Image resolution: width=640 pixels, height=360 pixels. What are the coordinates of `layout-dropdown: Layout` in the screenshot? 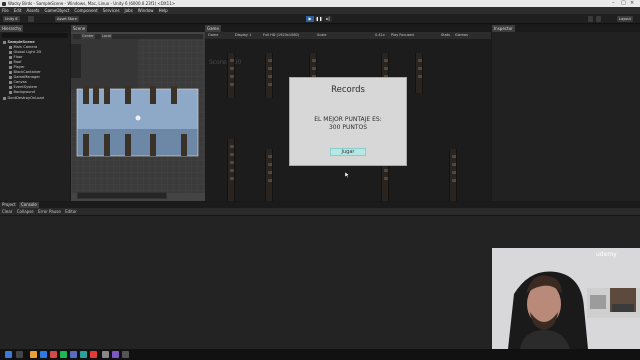 It's located at (625, 19).